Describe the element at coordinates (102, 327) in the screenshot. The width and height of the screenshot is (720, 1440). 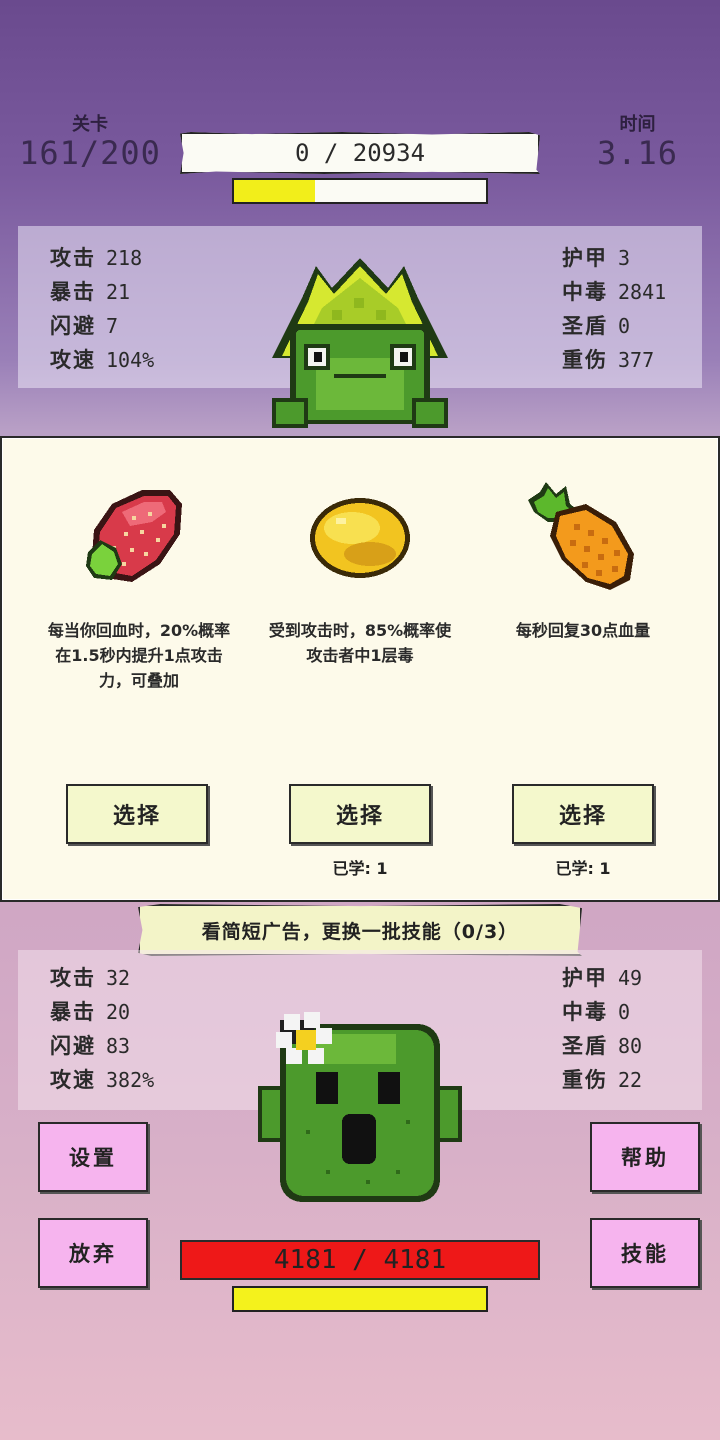
I see `stat-row: 闪避 7` at that location.